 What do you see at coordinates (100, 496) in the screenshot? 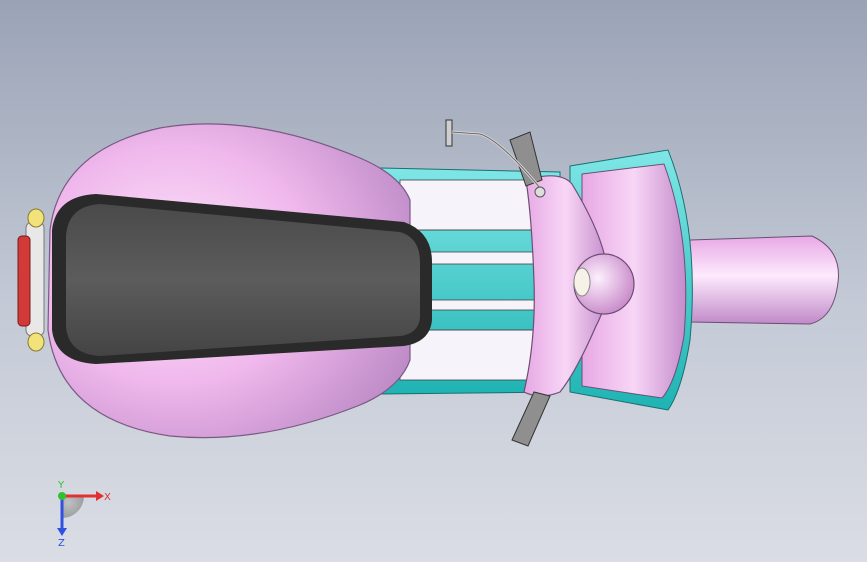
I see `x-axis-arrow` at bounding box center [100, 496].